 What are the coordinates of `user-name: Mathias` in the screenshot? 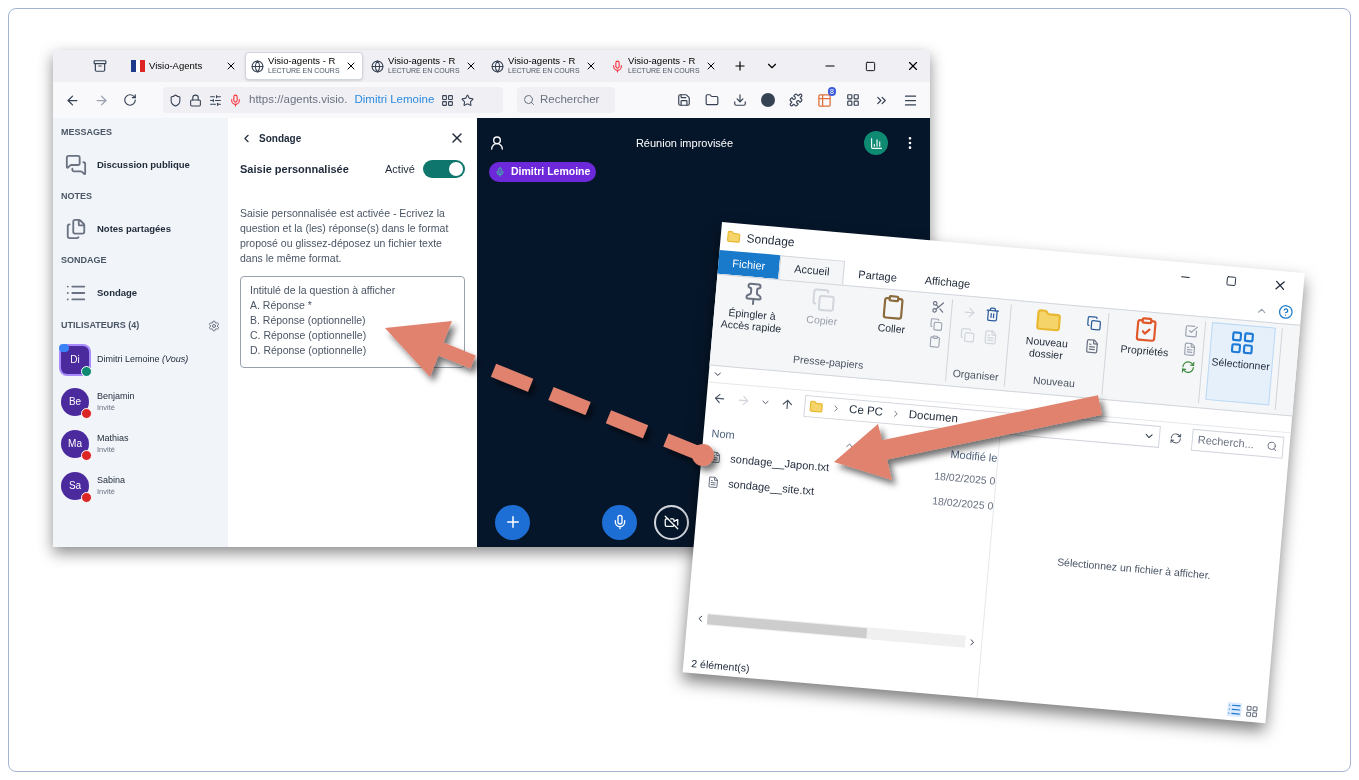 It's located at (113, 438).